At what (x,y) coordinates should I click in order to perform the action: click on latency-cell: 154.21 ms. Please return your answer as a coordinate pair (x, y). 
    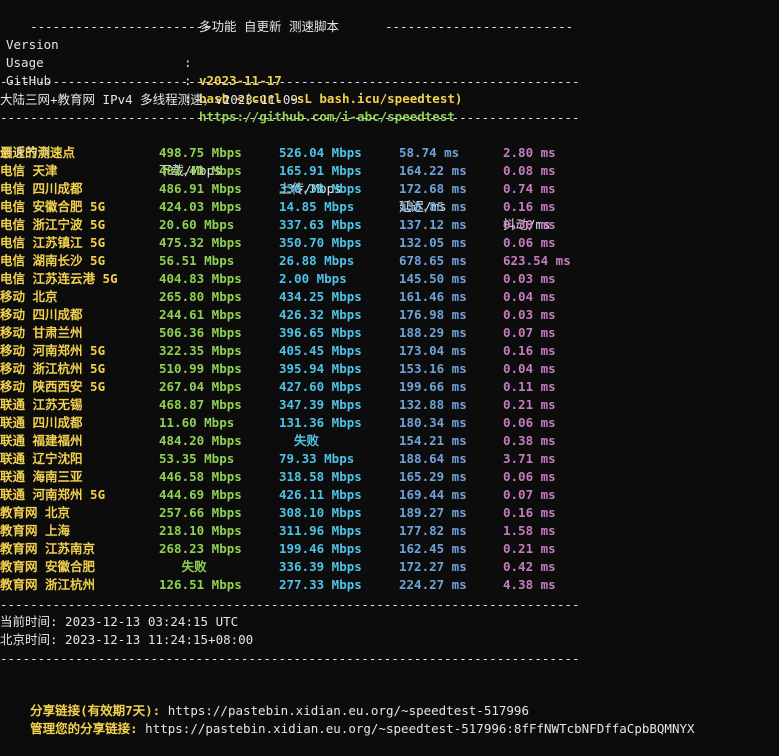
    Looking at the image, I should click on (433, 440).